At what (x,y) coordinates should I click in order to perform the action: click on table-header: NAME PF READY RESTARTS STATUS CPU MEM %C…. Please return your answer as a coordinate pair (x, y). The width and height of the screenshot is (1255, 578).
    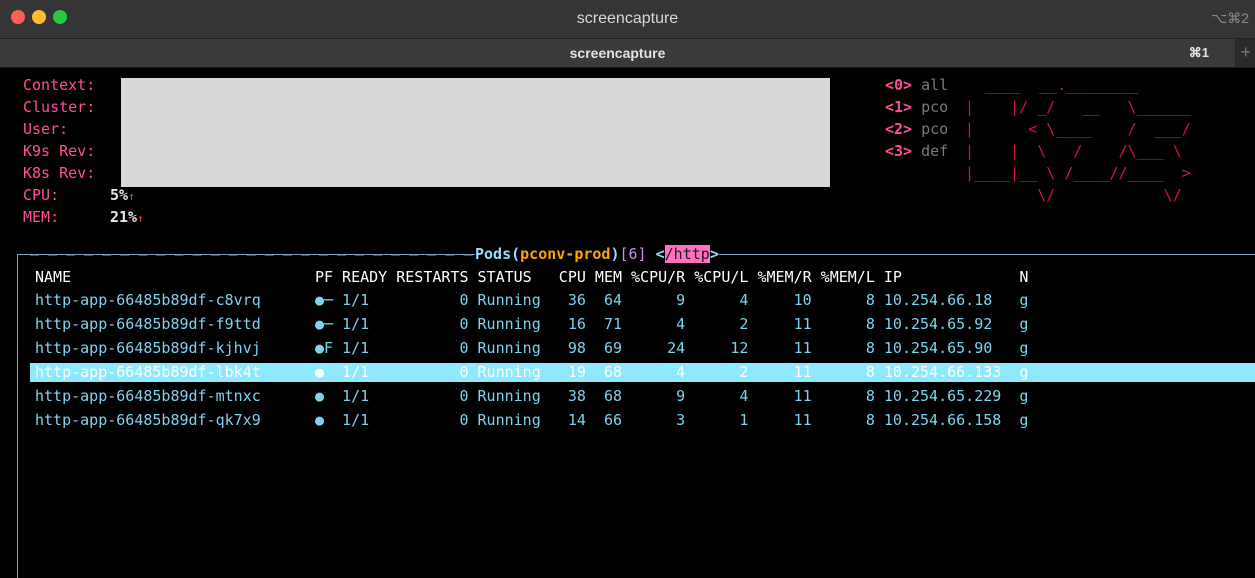
    Looking at the image, I should click on (532, 277).